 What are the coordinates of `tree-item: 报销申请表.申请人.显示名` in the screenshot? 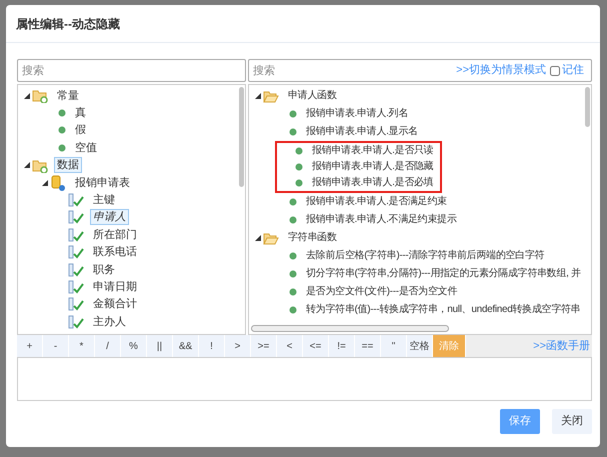 It's located at (362, 132).